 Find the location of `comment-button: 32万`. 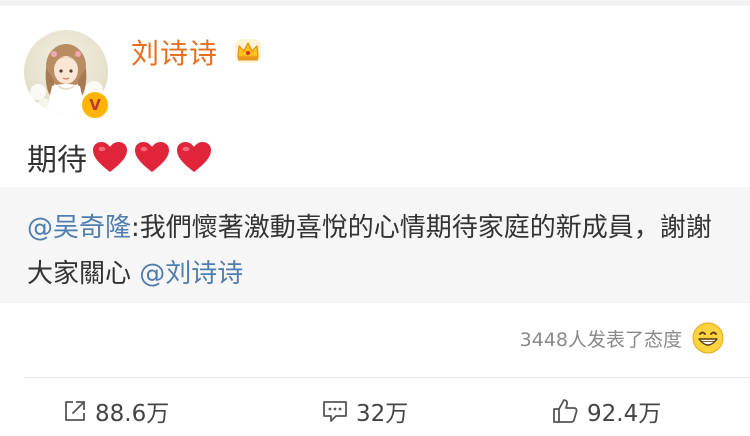

comment-button: 32万 is located at coordinates (365, 411).